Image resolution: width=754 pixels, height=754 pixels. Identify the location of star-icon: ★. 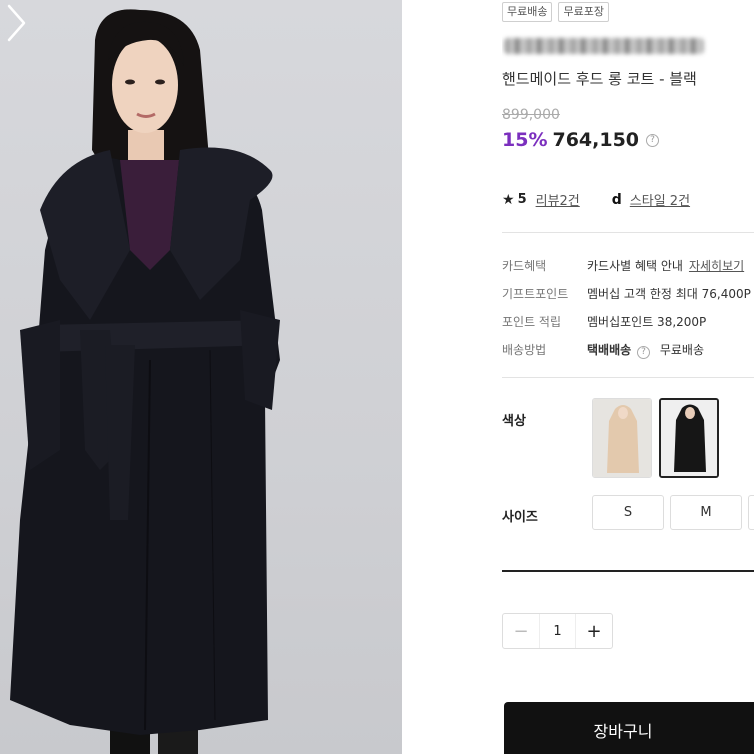
(508, 199).